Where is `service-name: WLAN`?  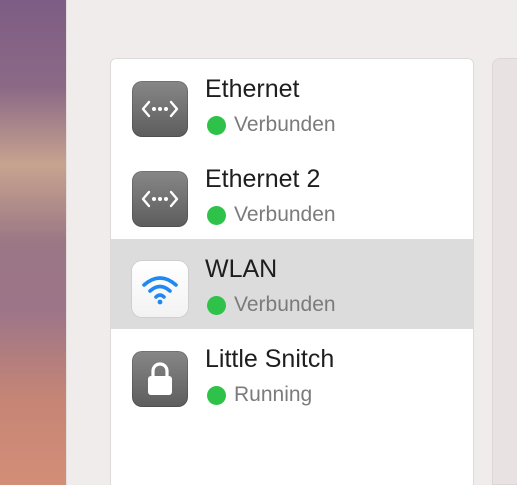 service-name: WLAN is located at coordinates (241, 269).